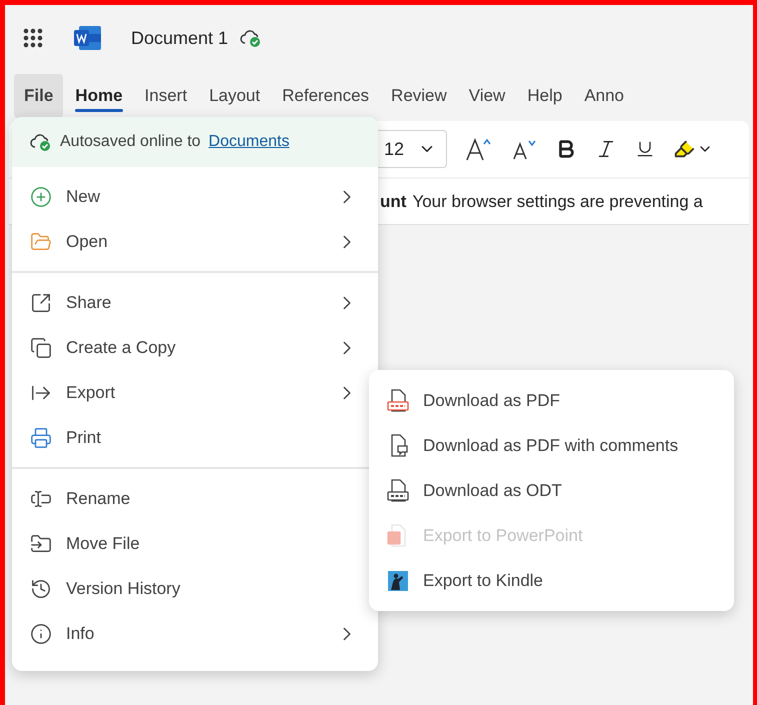 This screenshot has height=705, width=757. Describe the element at coordinates (39, 96) in the screenshot. I see `ribbon-tab: File` at that location.